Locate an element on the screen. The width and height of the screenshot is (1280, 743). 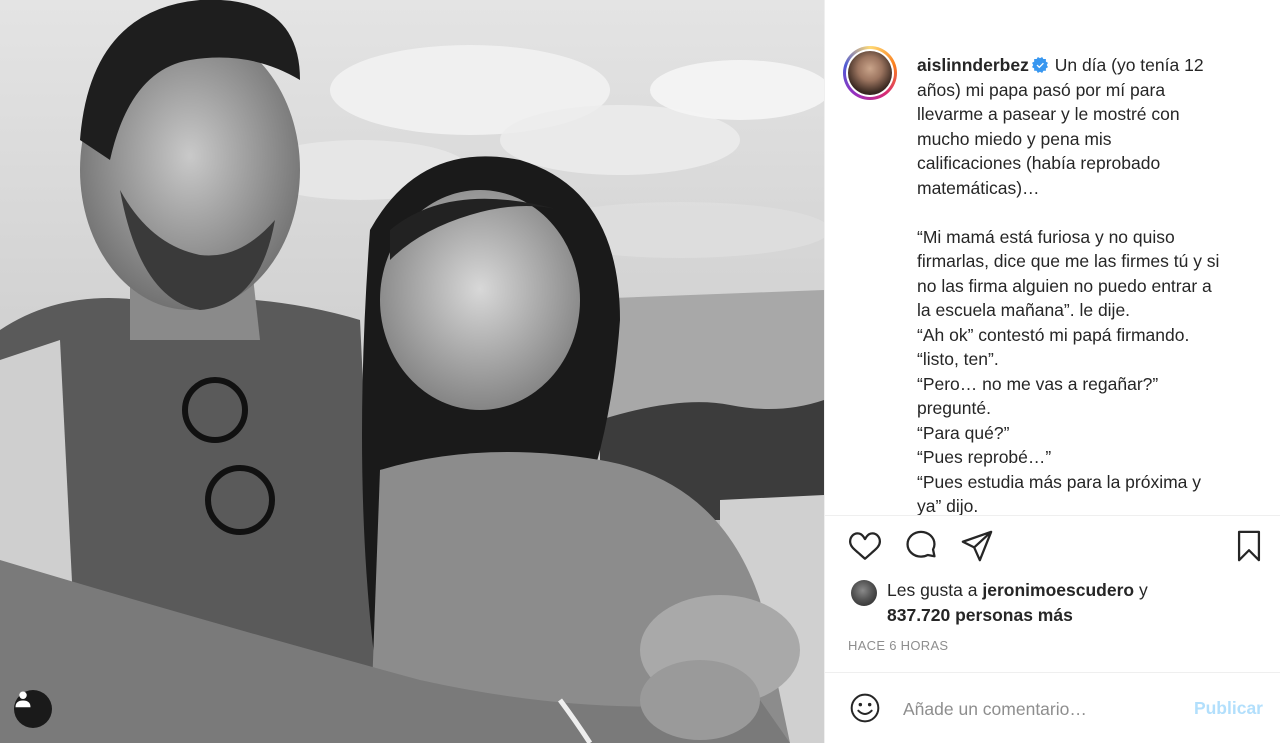
paper-plane-icon is located at coordinates (977, 546).